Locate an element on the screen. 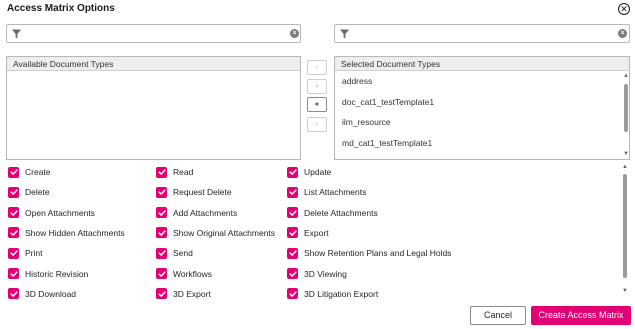 This screenshot has width=635, height=329. permission-item: Add Attachments is located at coordinates (196, 213).